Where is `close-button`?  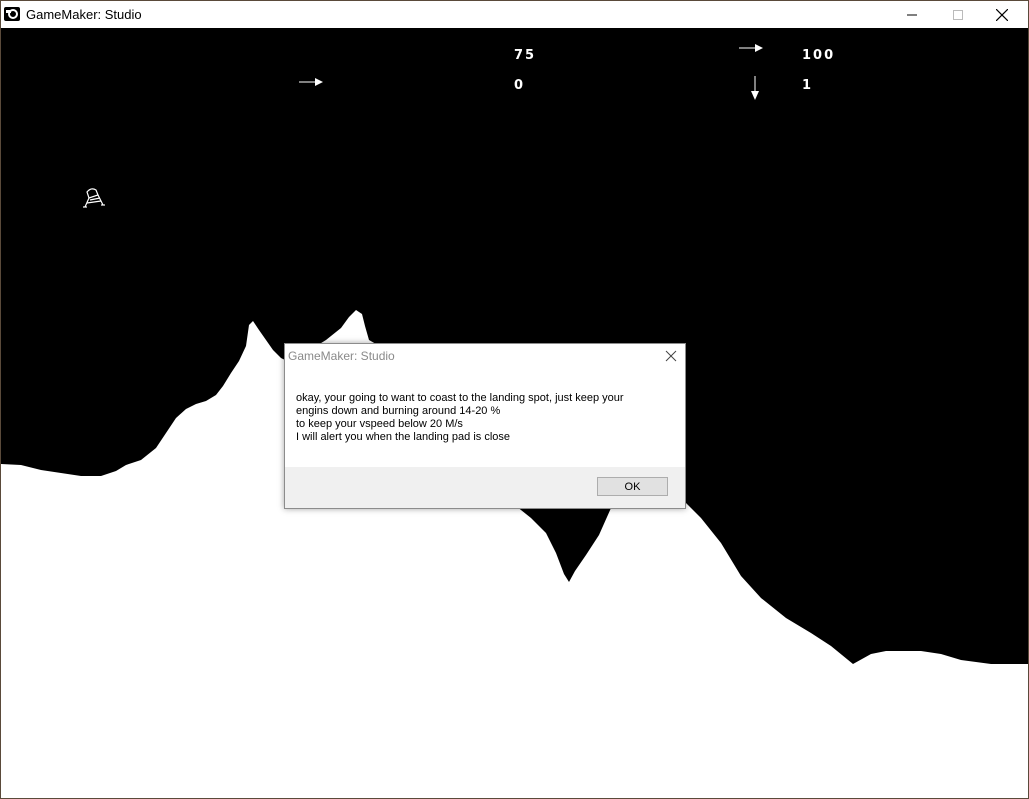
close-button is located at coordinates (1002, 14).